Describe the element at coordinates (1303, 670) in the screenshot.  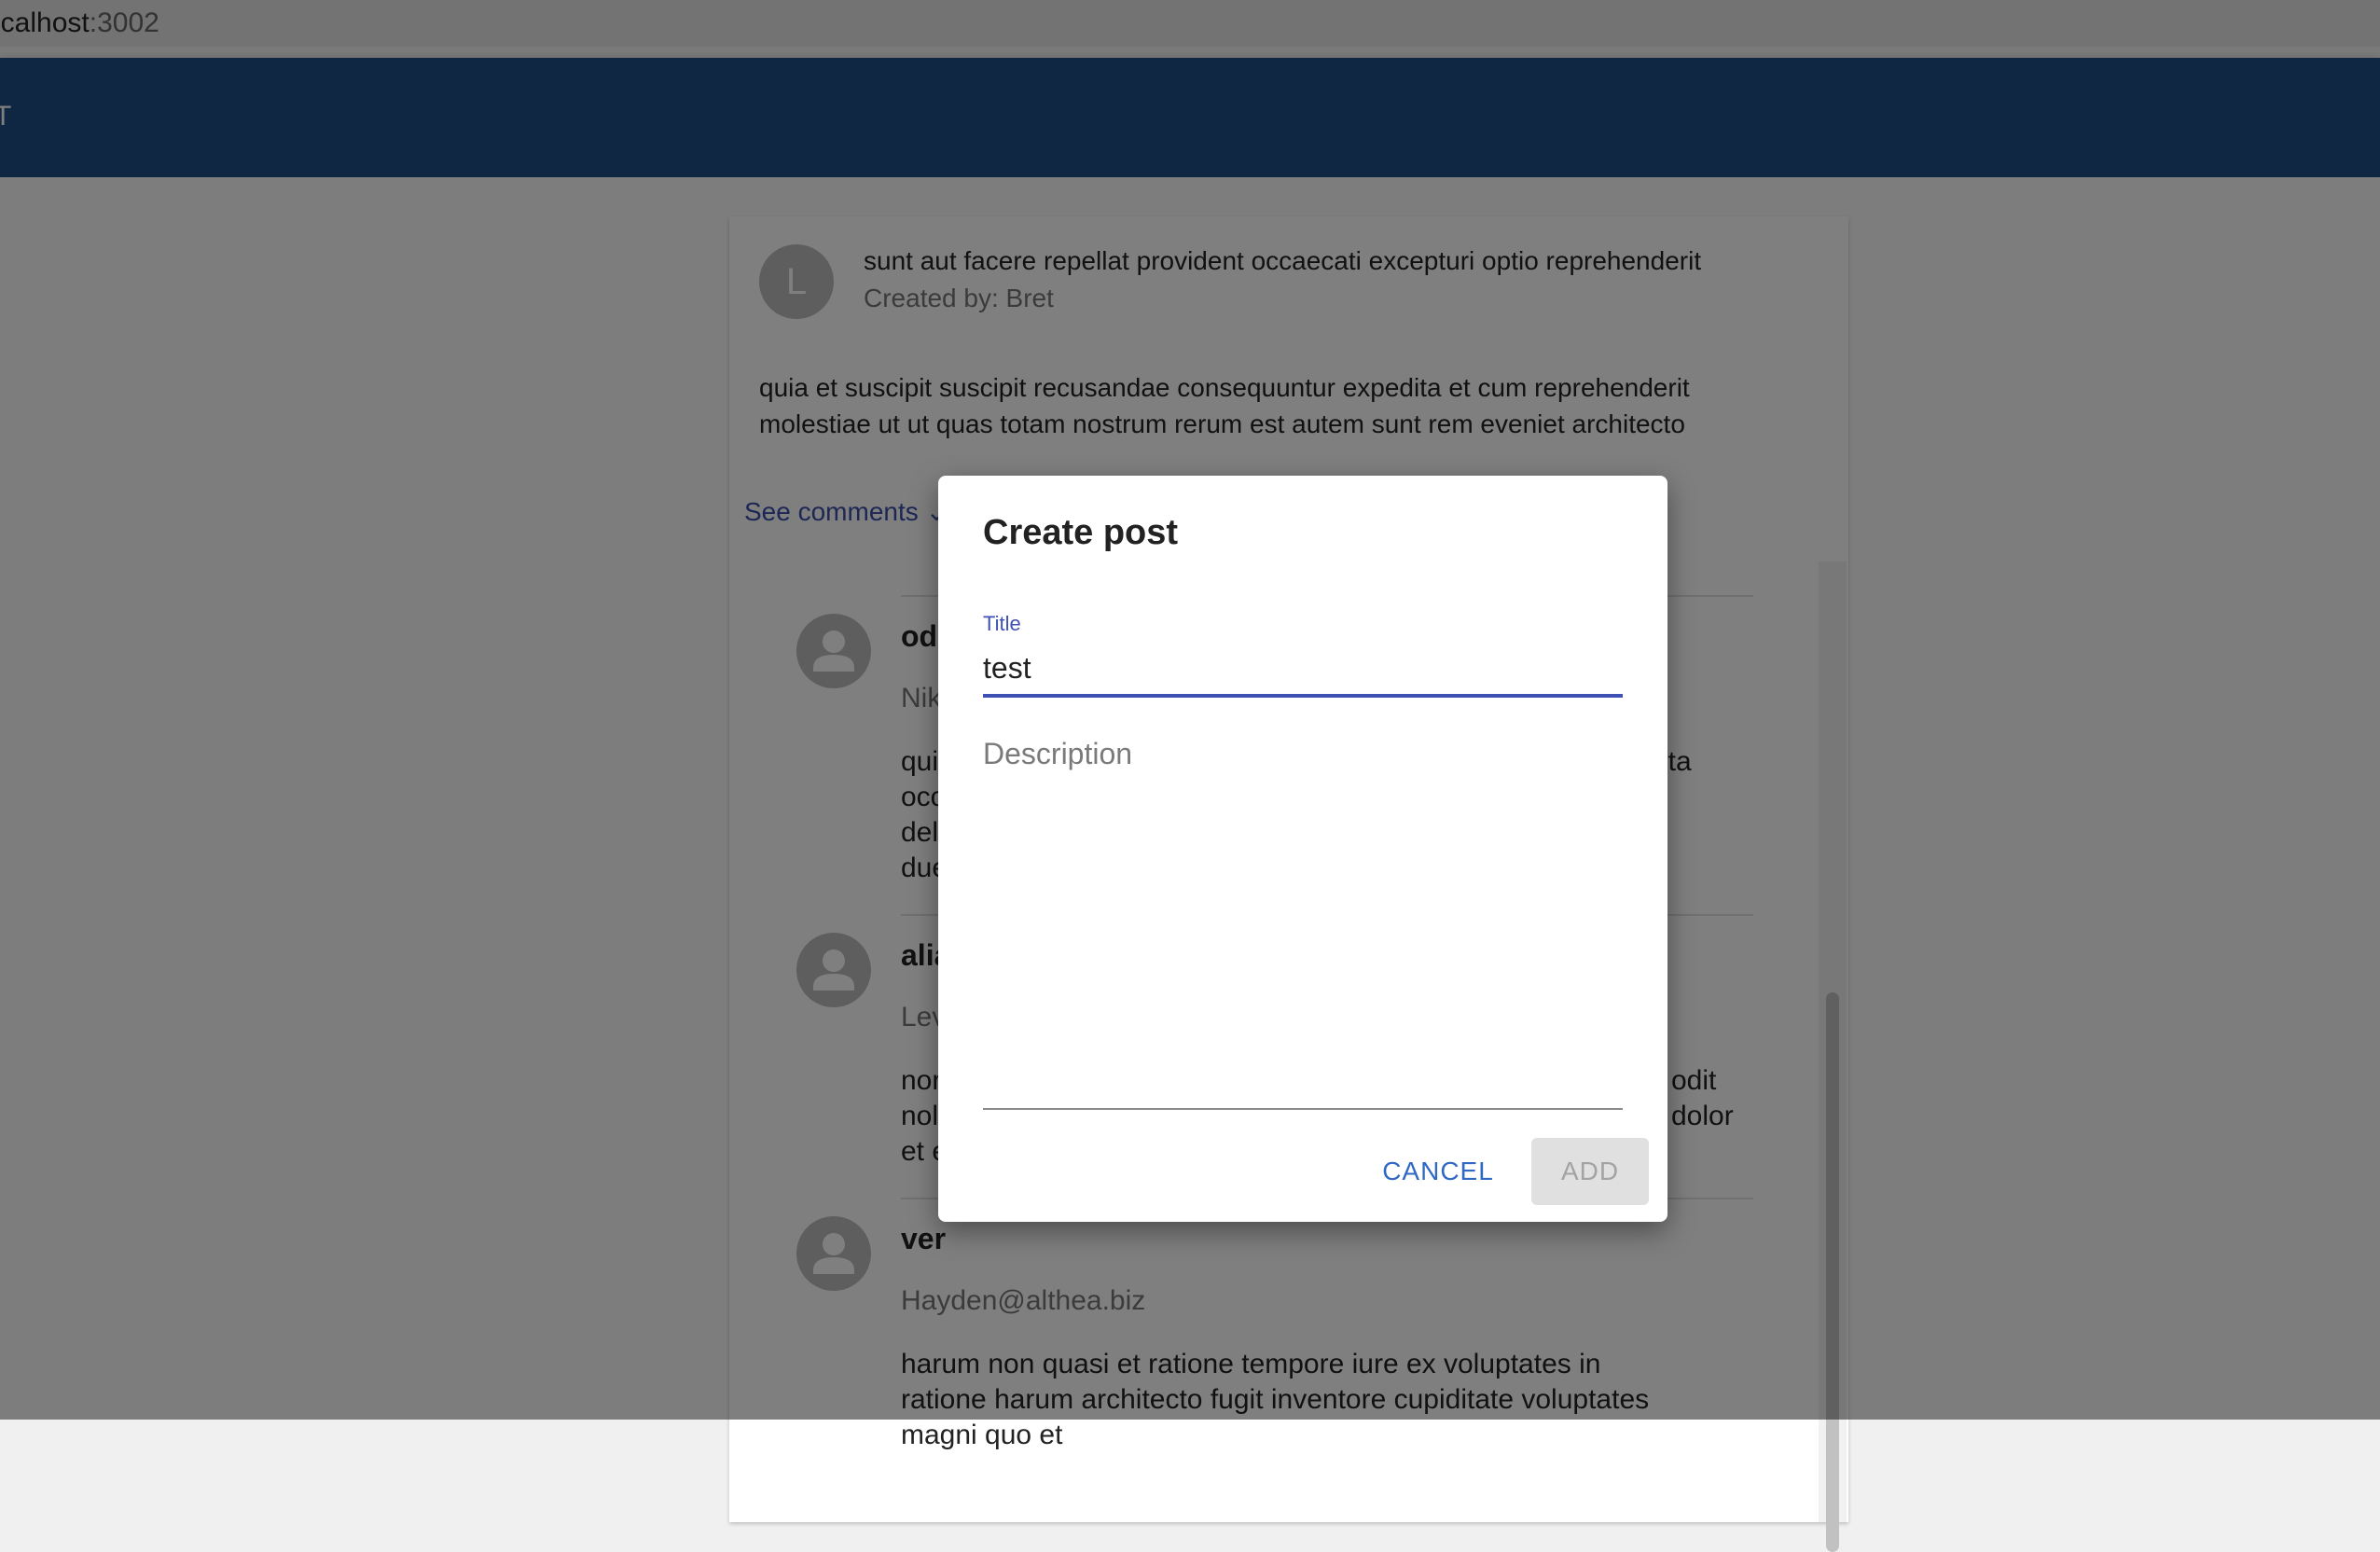
I see `title-input` at that location.